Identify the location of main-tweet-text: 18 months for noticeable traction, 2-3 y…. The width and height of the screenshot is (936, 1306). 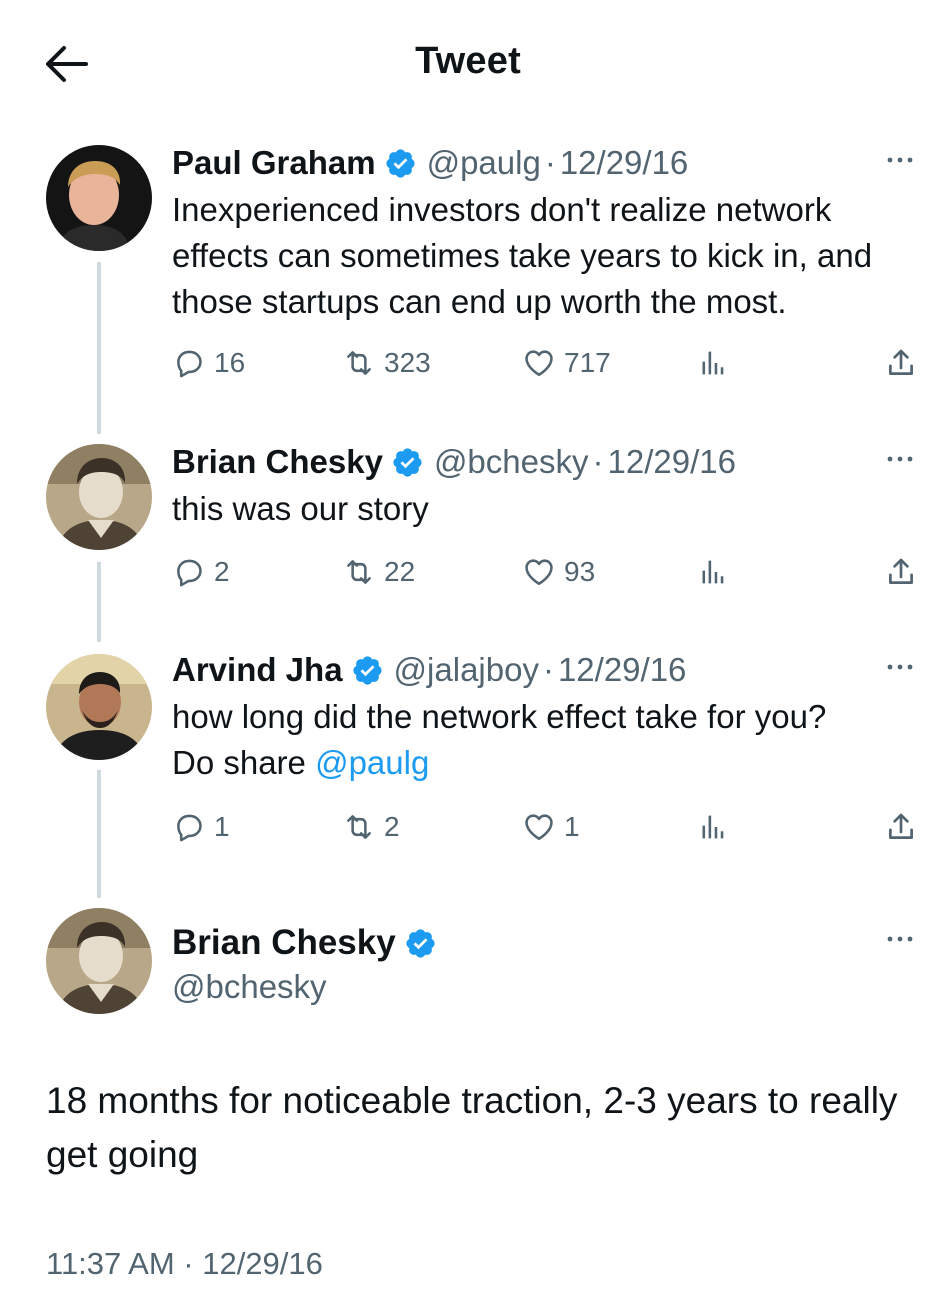
(472, 1127).